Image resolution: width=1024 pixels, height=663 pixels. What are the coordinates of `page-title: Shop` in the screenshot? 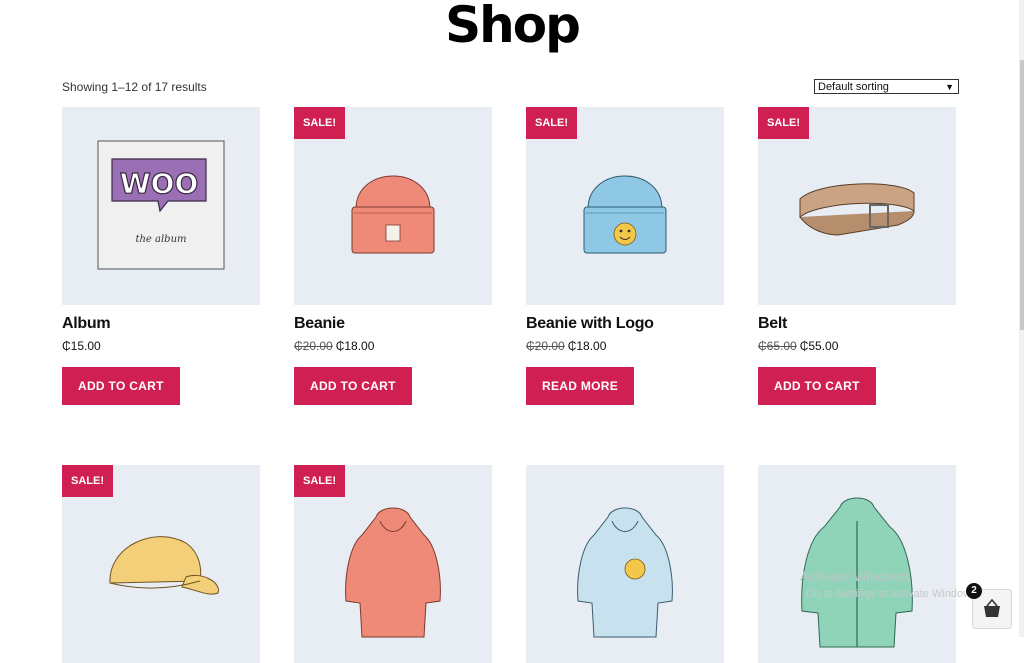 It's located at (513, 27).